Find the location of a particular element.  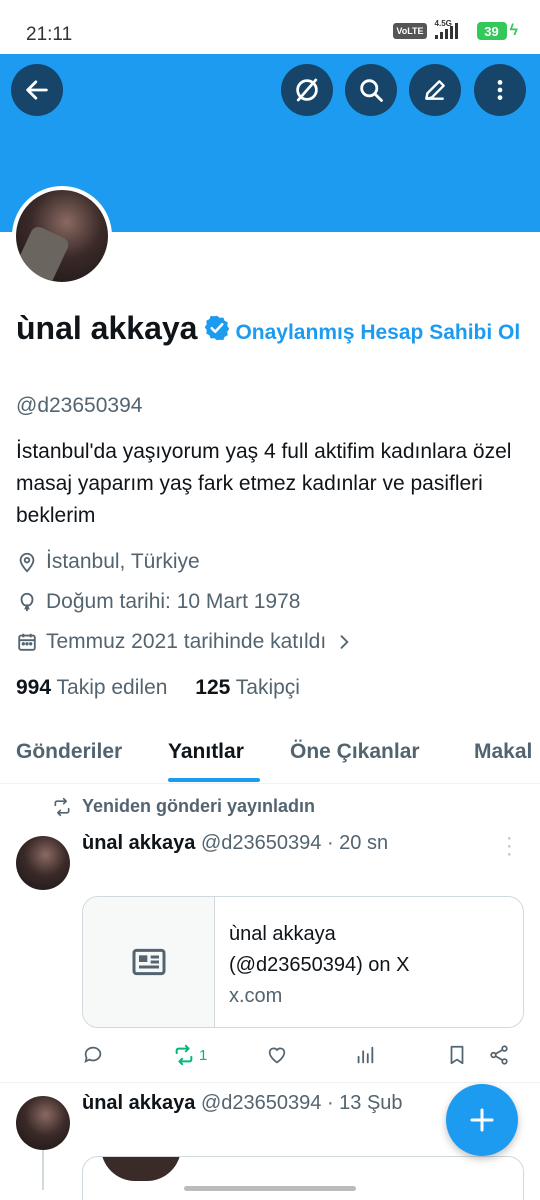

post-header-2: ùnal akkaya @d23650394 · 13 Şub is located at coordinates (242, 1103).